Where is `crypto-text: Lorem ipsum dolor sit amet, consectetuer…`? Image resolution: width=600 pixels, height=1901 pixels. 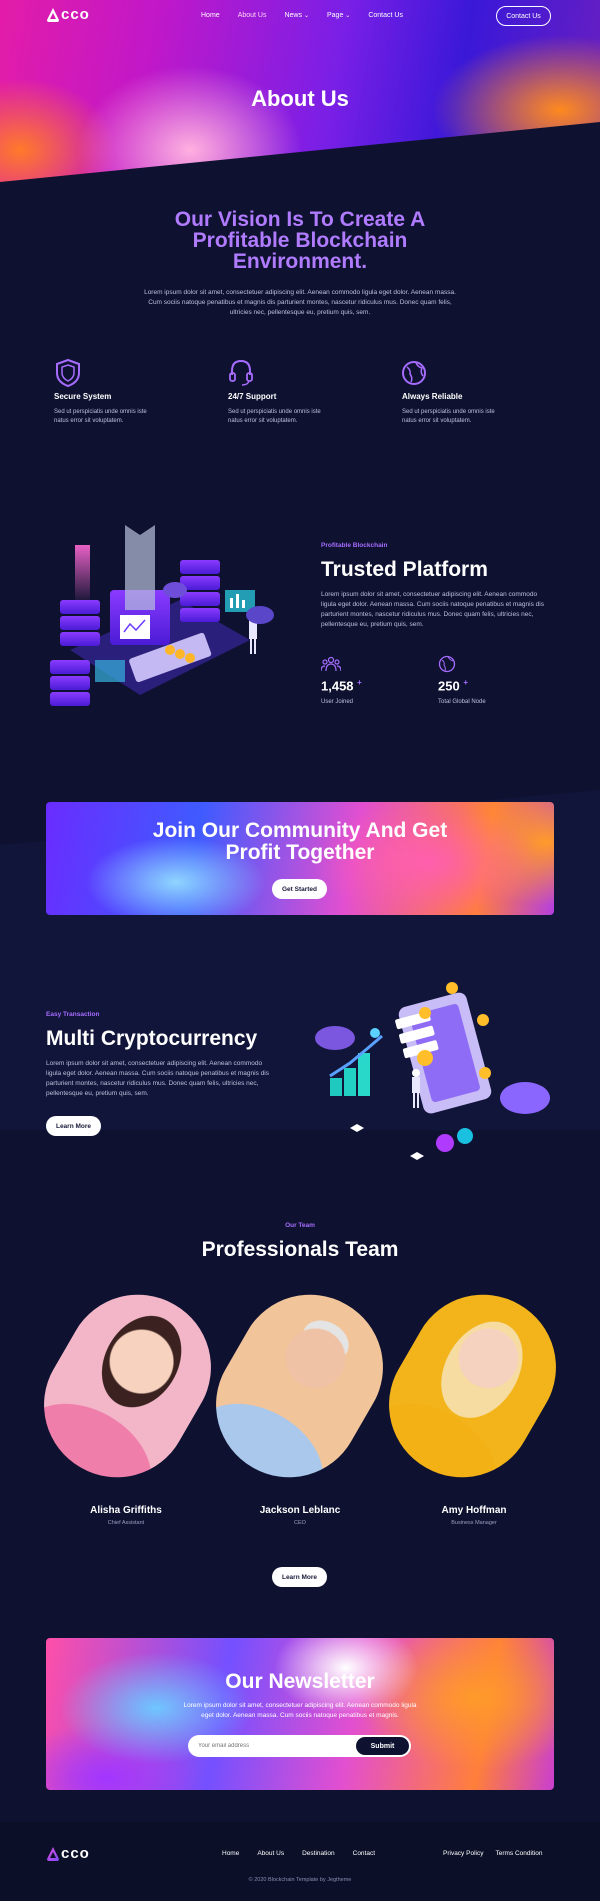 crypto-text: Lorem ipsum dolor sit amet, consectetuer… is located at coordinates (157, 1078).